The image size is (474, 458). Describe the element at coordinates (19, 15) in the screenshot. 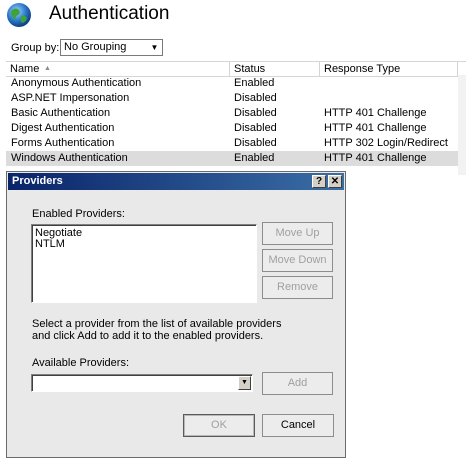

I see `globe-icon` at that location.